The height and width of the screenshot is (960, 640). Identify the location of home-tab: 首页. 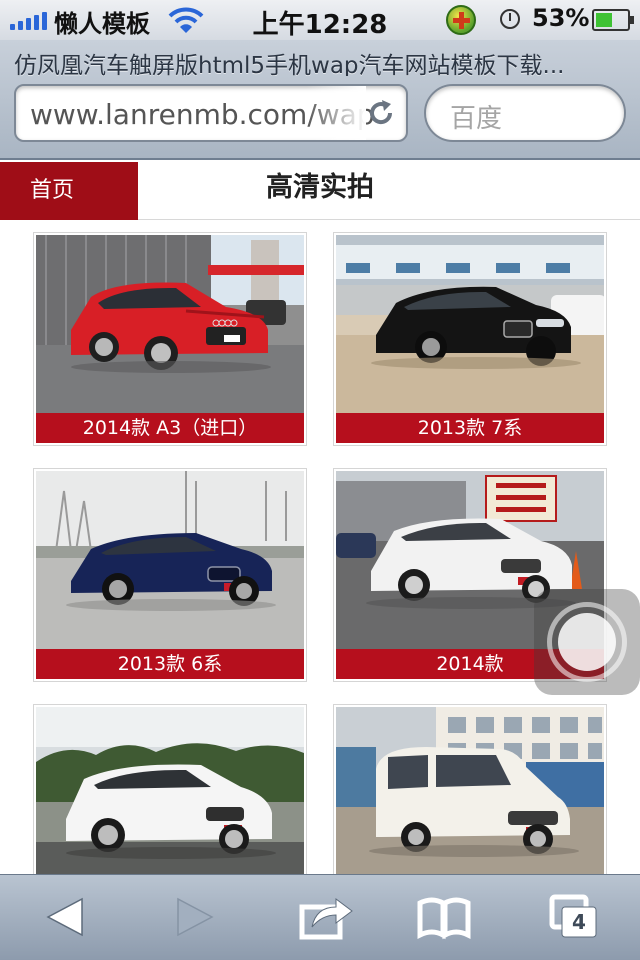
(69, 191).